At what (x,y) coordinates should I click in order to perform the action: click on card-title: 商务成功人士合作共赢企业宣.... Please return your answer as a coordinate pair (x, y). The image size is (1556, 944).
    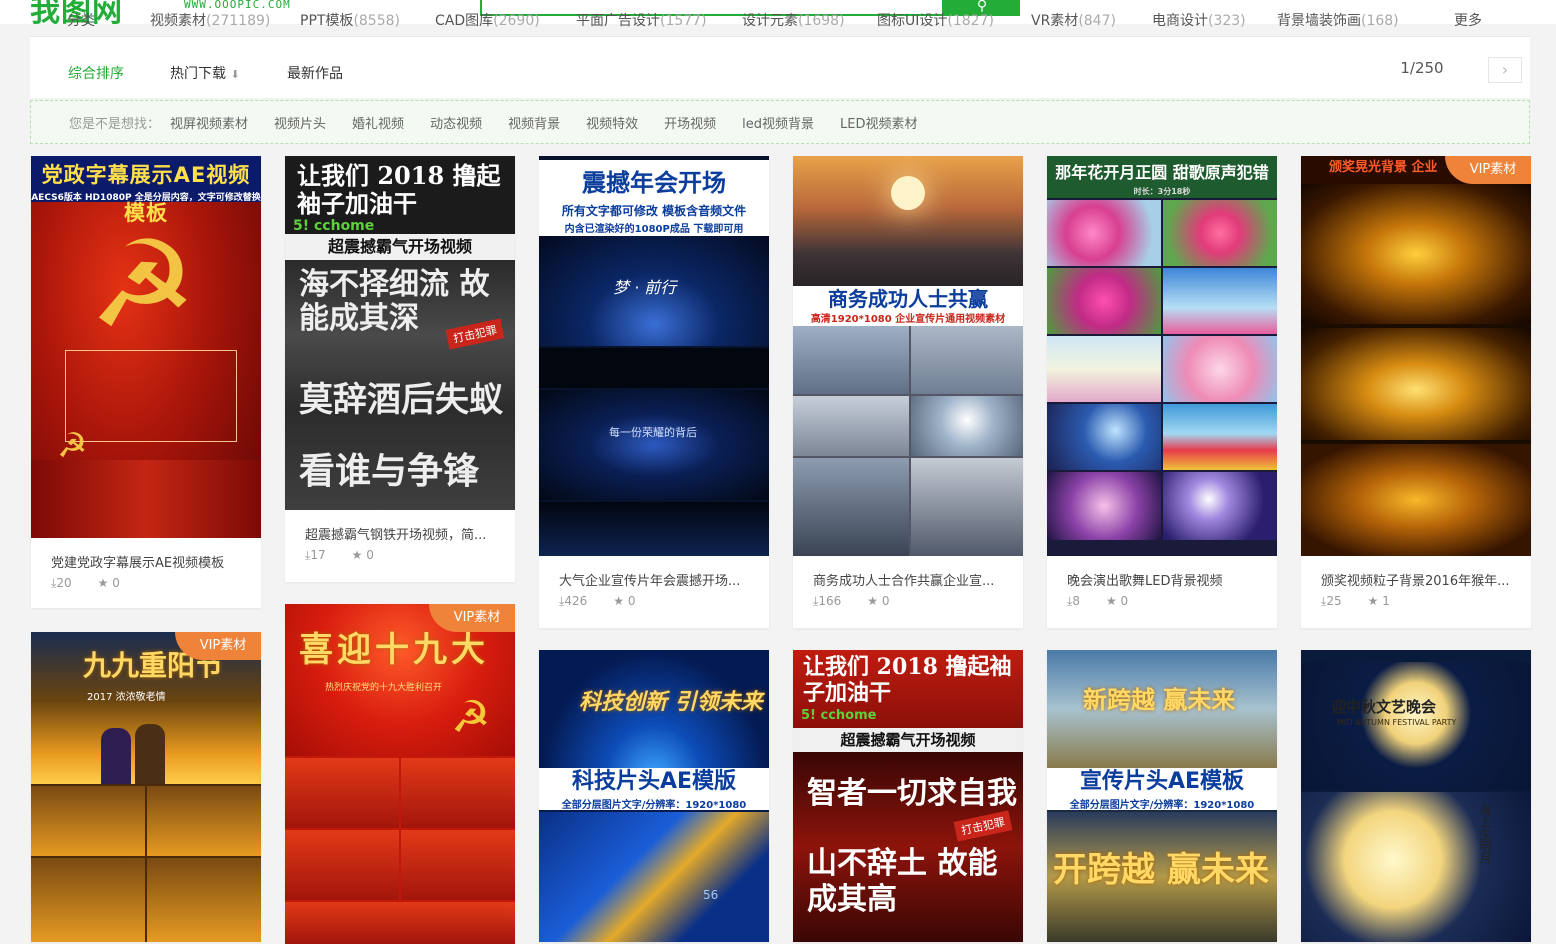
    Looking at the image, I should click on (908, 573).